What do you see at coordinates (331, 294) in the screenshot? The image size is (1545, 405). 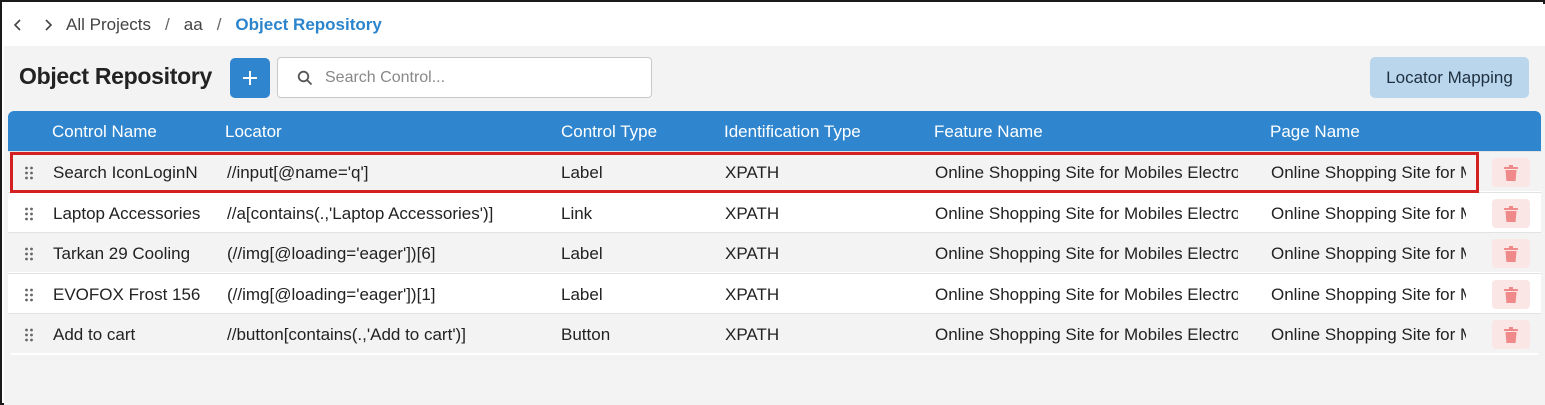 I see `cell-locator: (//img[@loading='eager'])[1]` at bounding box center [331, 294].